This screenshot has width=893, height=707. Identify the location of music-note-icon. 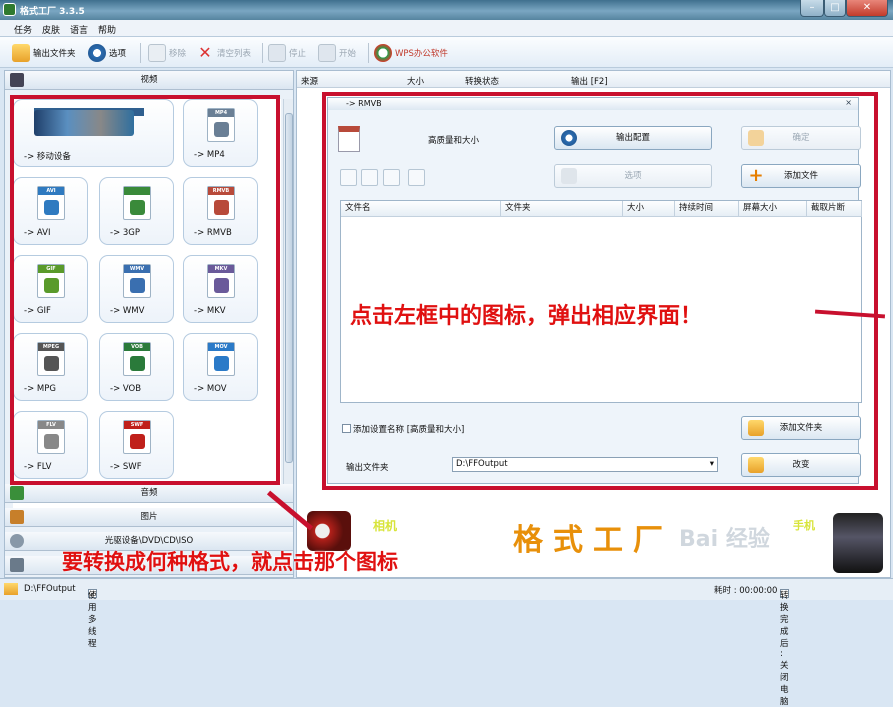
(17, 493).